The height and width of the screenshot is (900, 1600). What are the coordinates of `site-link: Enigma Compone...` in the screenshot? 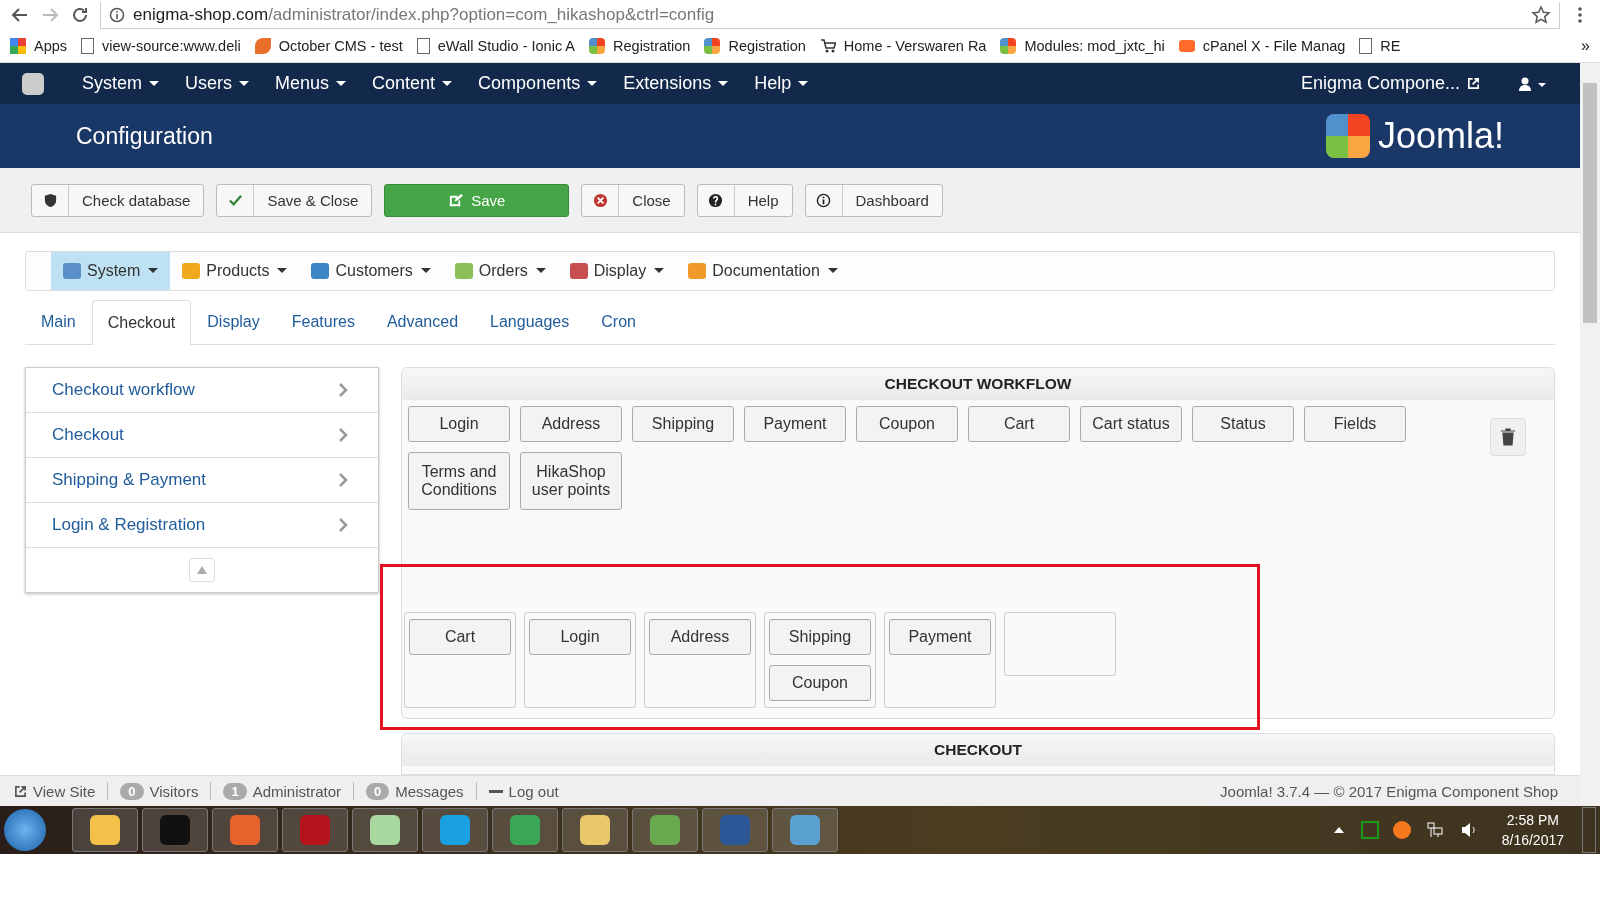 It's located at (1390, 83).